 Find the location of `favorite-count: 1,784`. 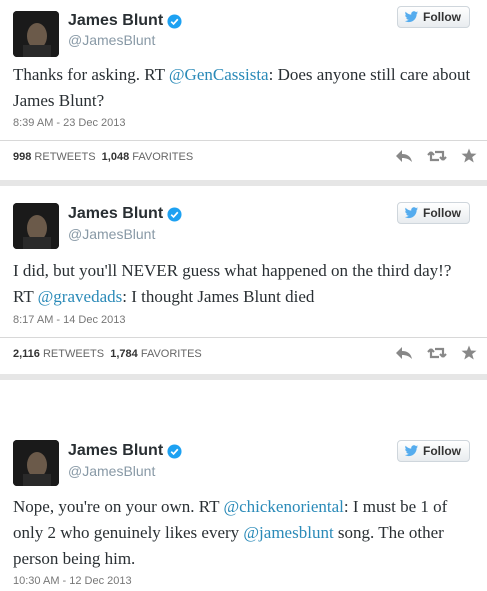

favorite-count: 1,784 is located at coordinates (124, 354).